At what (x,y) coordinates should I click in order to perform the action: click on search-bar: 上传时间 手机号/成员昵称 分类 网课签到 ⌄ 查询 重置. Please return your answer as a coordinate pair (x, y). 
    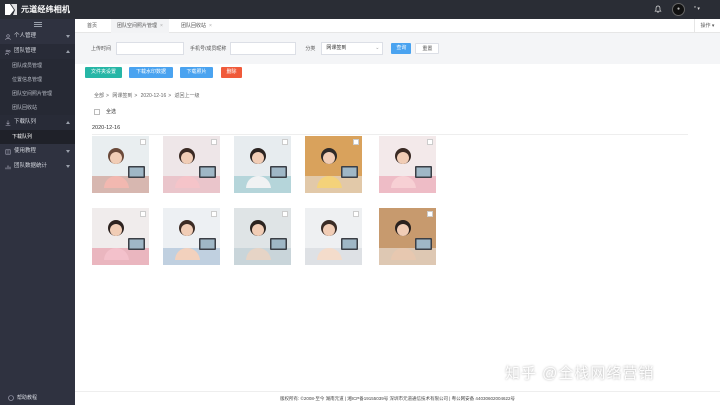
    Looking at the image, I should click on (397, 48).